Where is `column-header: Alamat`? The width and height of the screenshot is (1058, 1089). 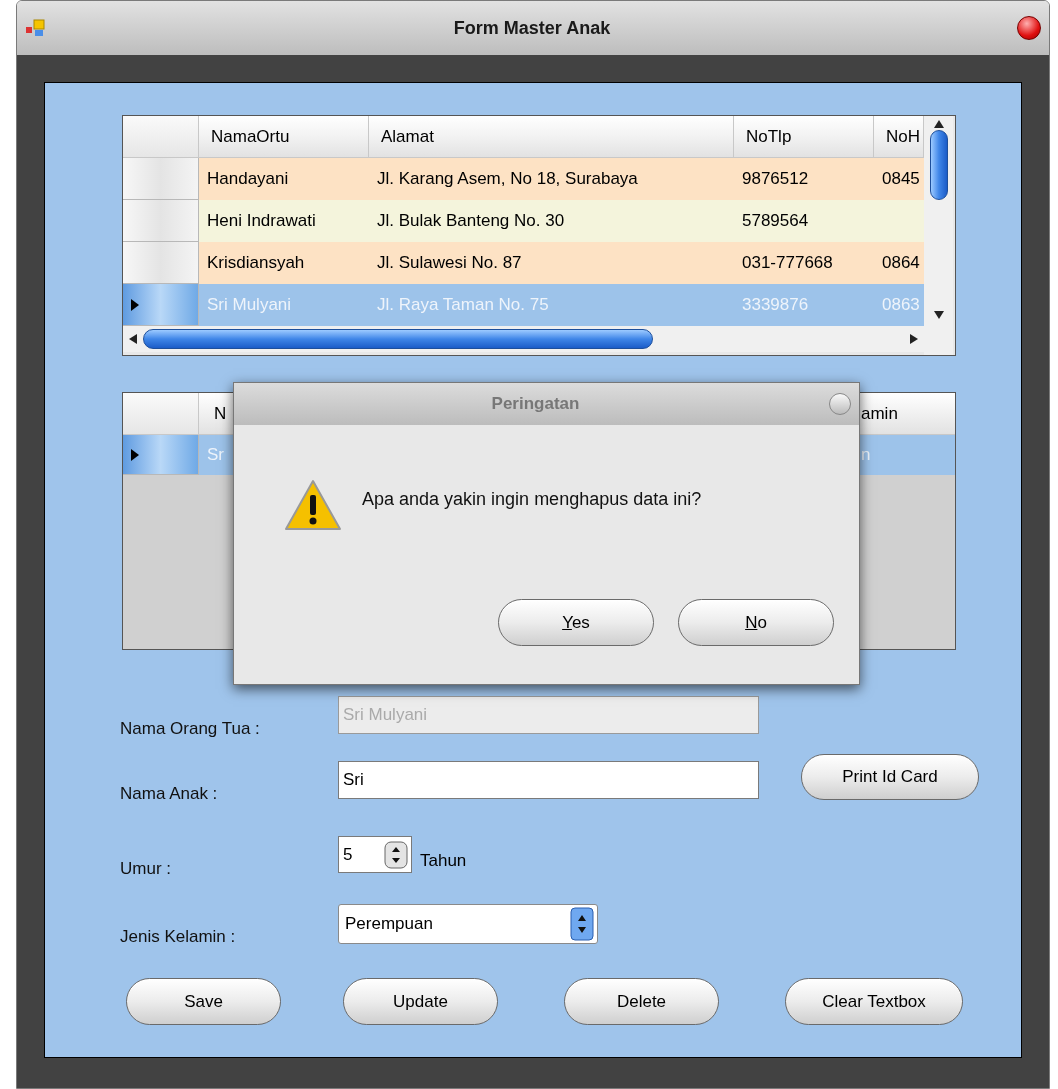
column-header: Alamat is located at coordinates (551, 137).